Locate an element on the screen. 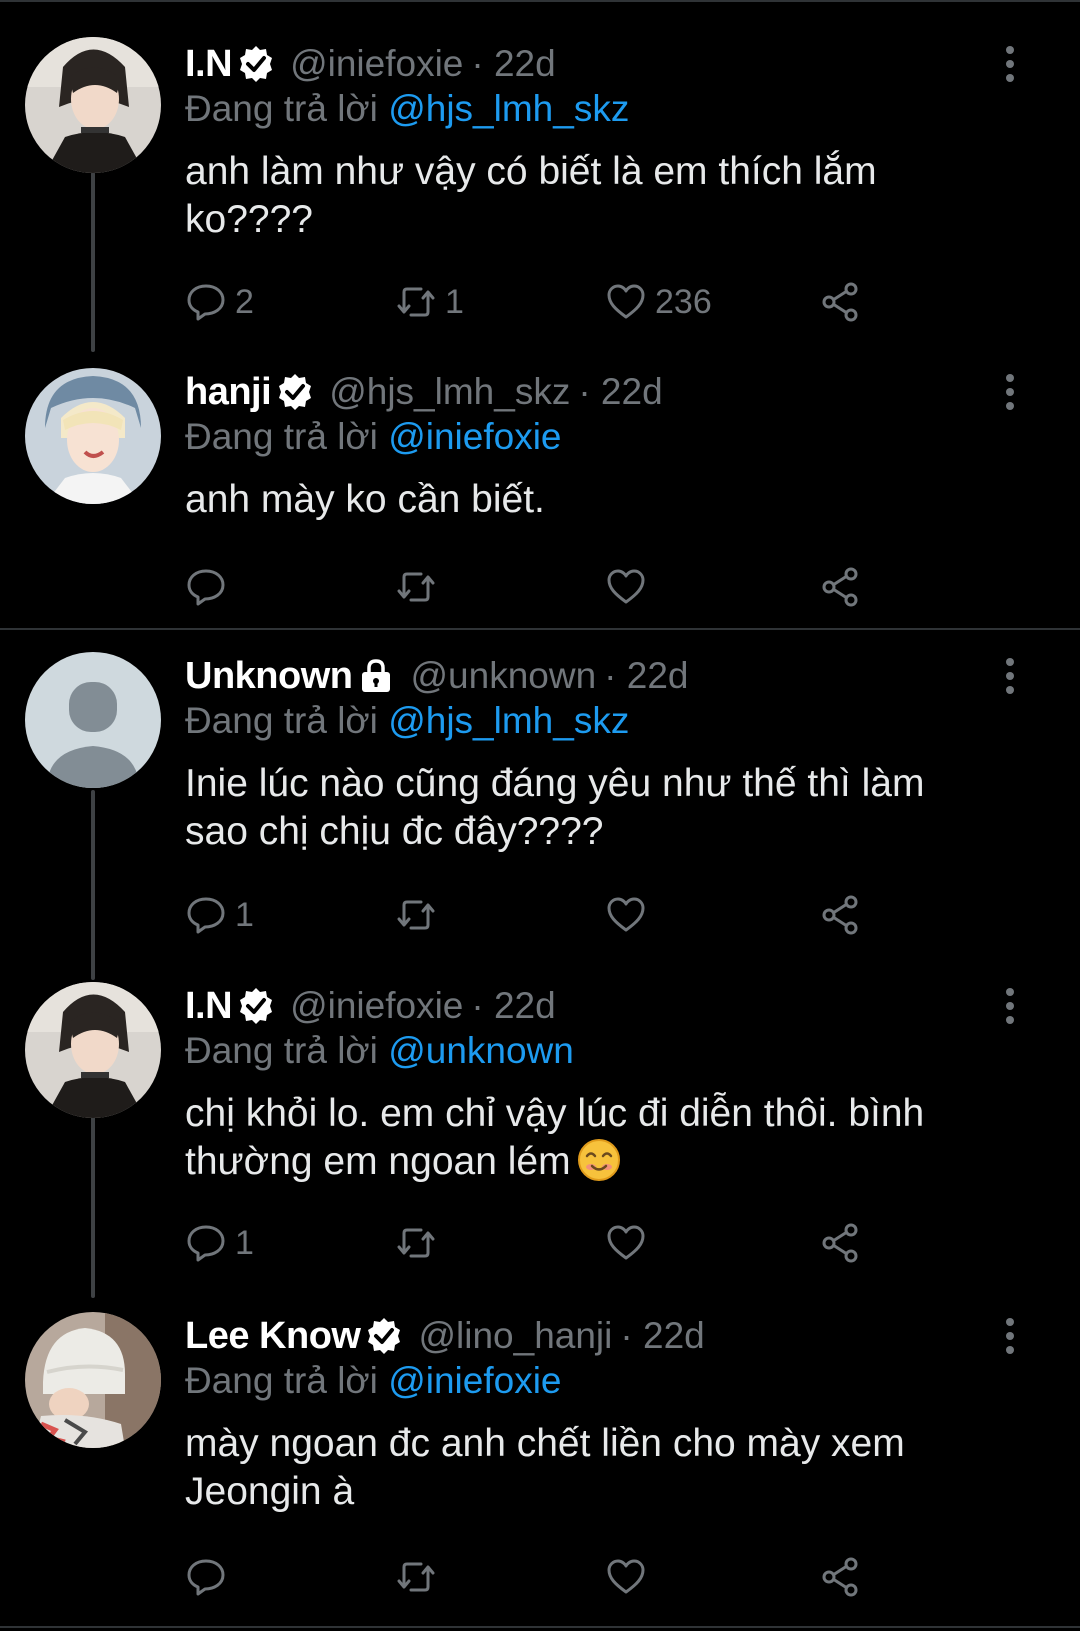  default-avatar-icon is located at coordinates (93, 720).